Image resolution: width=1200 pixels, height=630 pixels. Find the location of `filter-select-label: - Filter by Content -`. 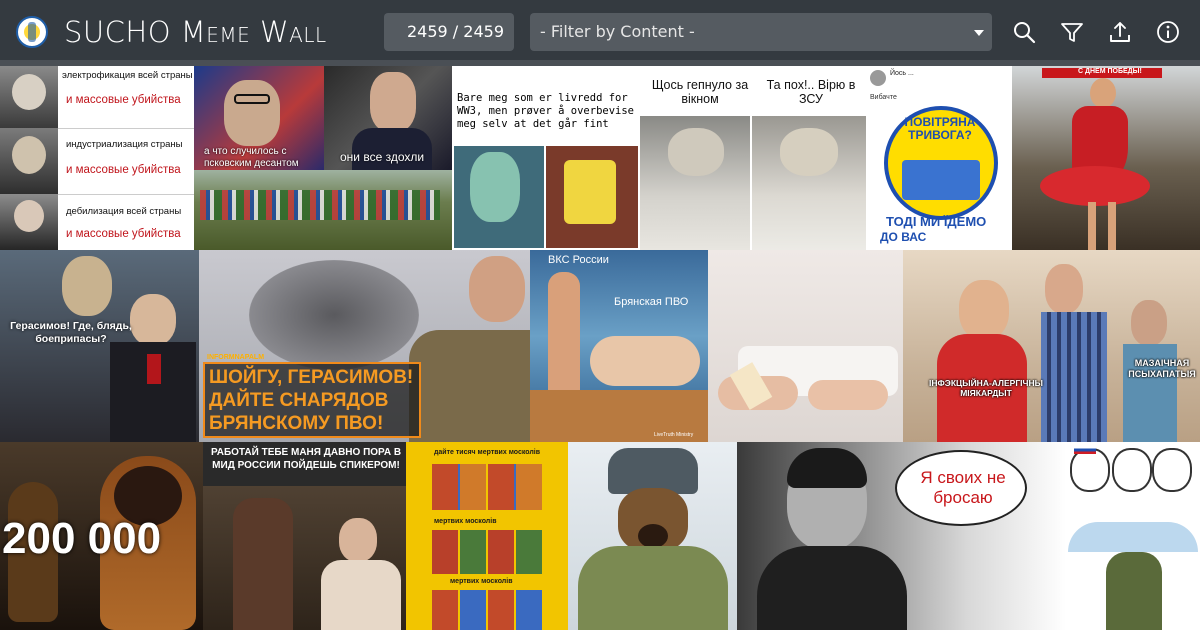

filter-select-label: - Filter by Content - is located at coordinates (617, 31).